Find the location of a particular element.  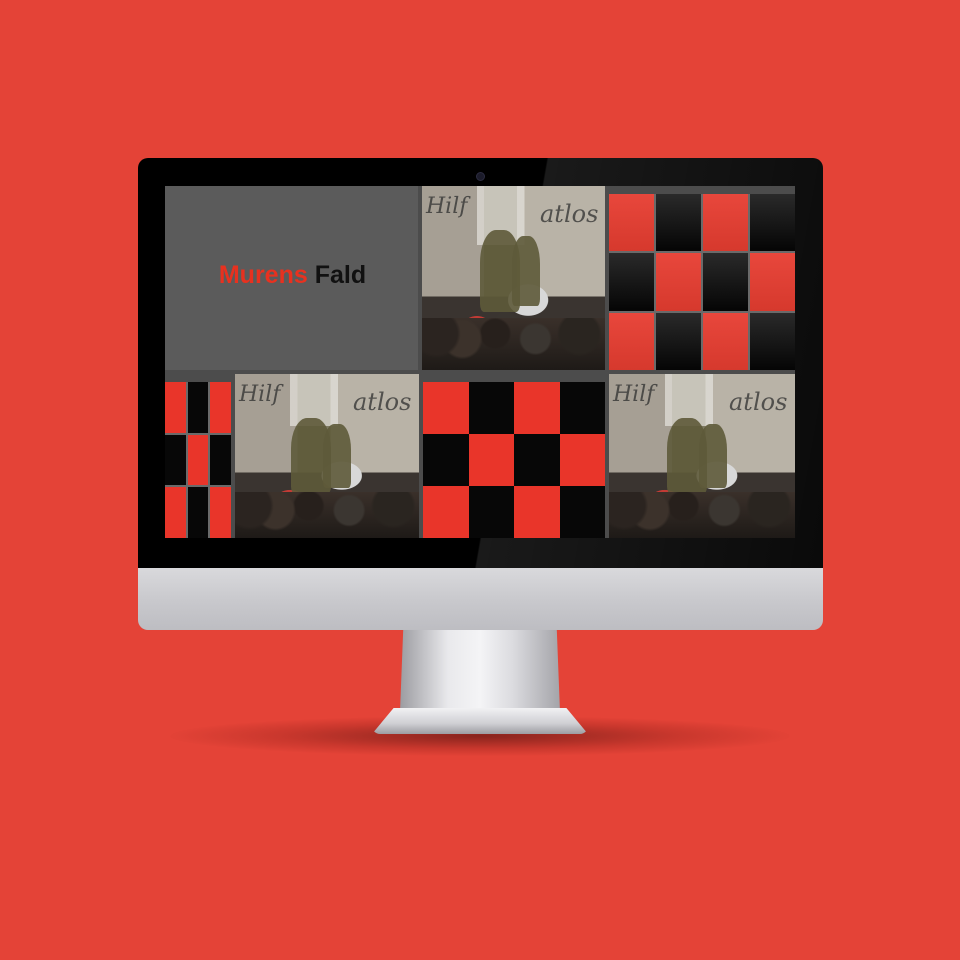

monitor-chin is located at coordinates (480, 599).